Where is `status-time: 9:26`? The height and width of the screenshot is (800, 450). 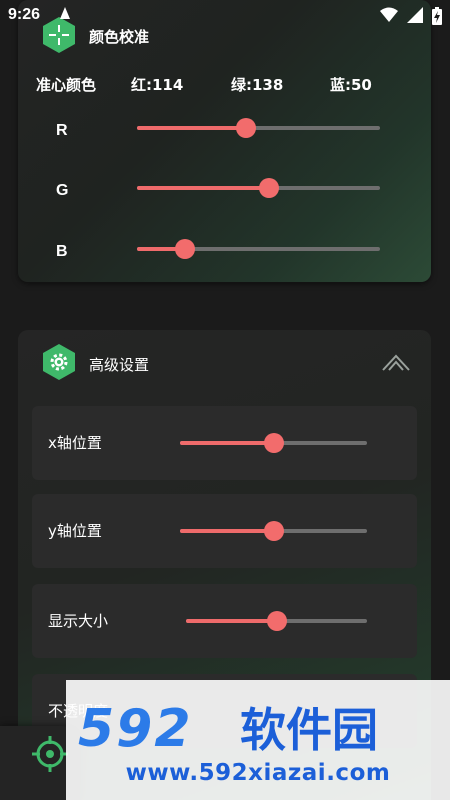 status-time: 9:26 is located at coordinates (24, 14).